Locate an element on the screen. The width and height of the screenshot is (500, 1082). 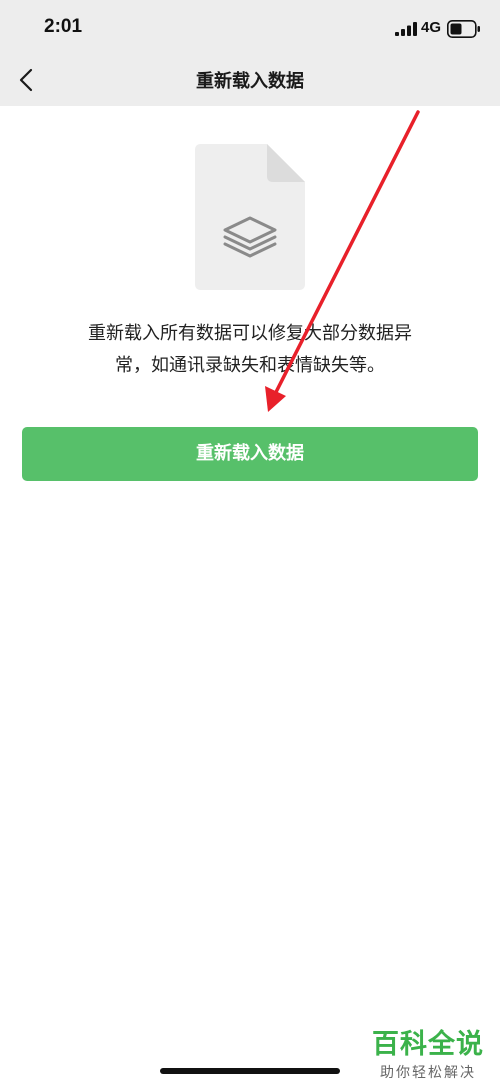
description-line-1: 重新载入所有数据可以修复大部分数据异 is located at coordinates (250, 333).